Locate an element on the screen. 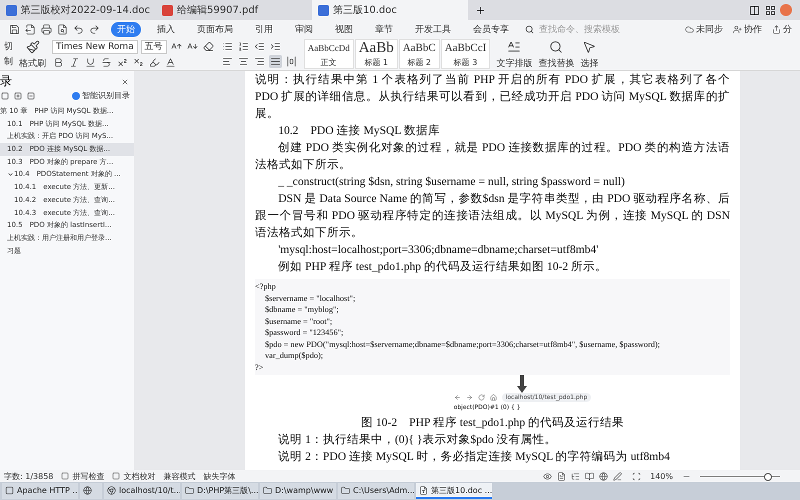  document-tab: 第三版校对2022-09-14.doc is located at coordinates (78, 10).